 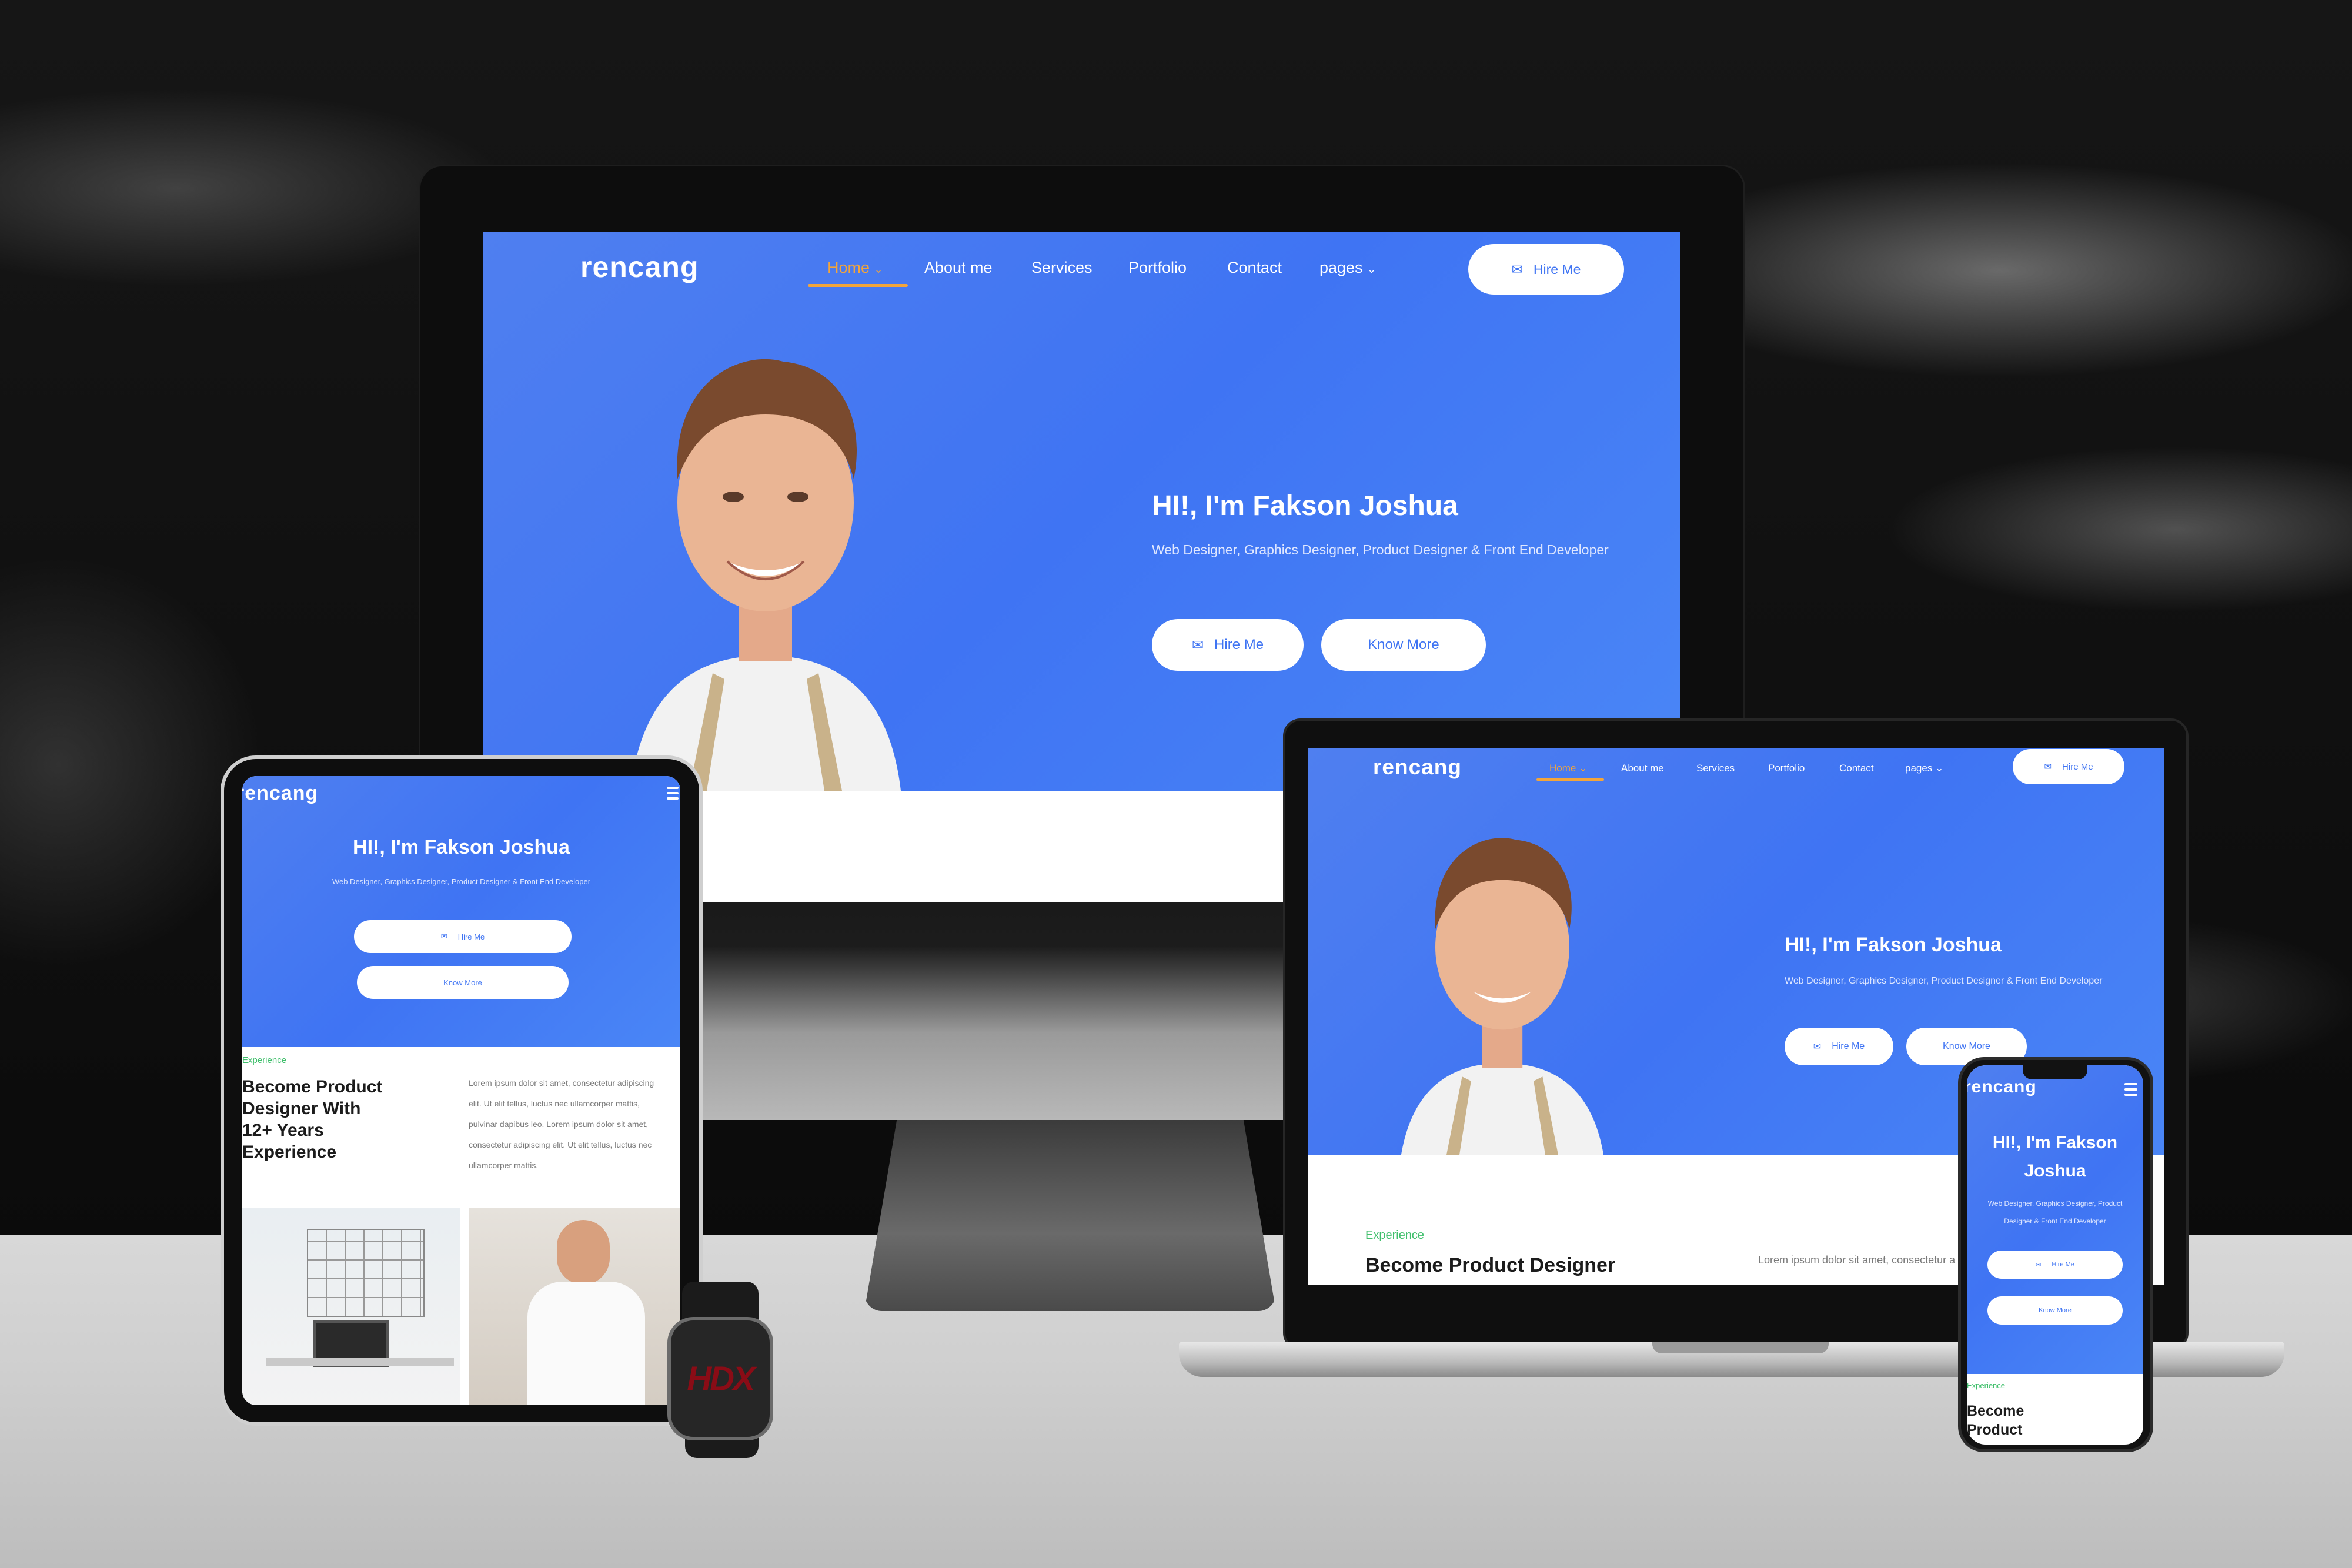 What do you see at coordinates (289, 1152) in the screenshot?
I see `experience-heading-line: Experience` at bounding box center [289, 1152].